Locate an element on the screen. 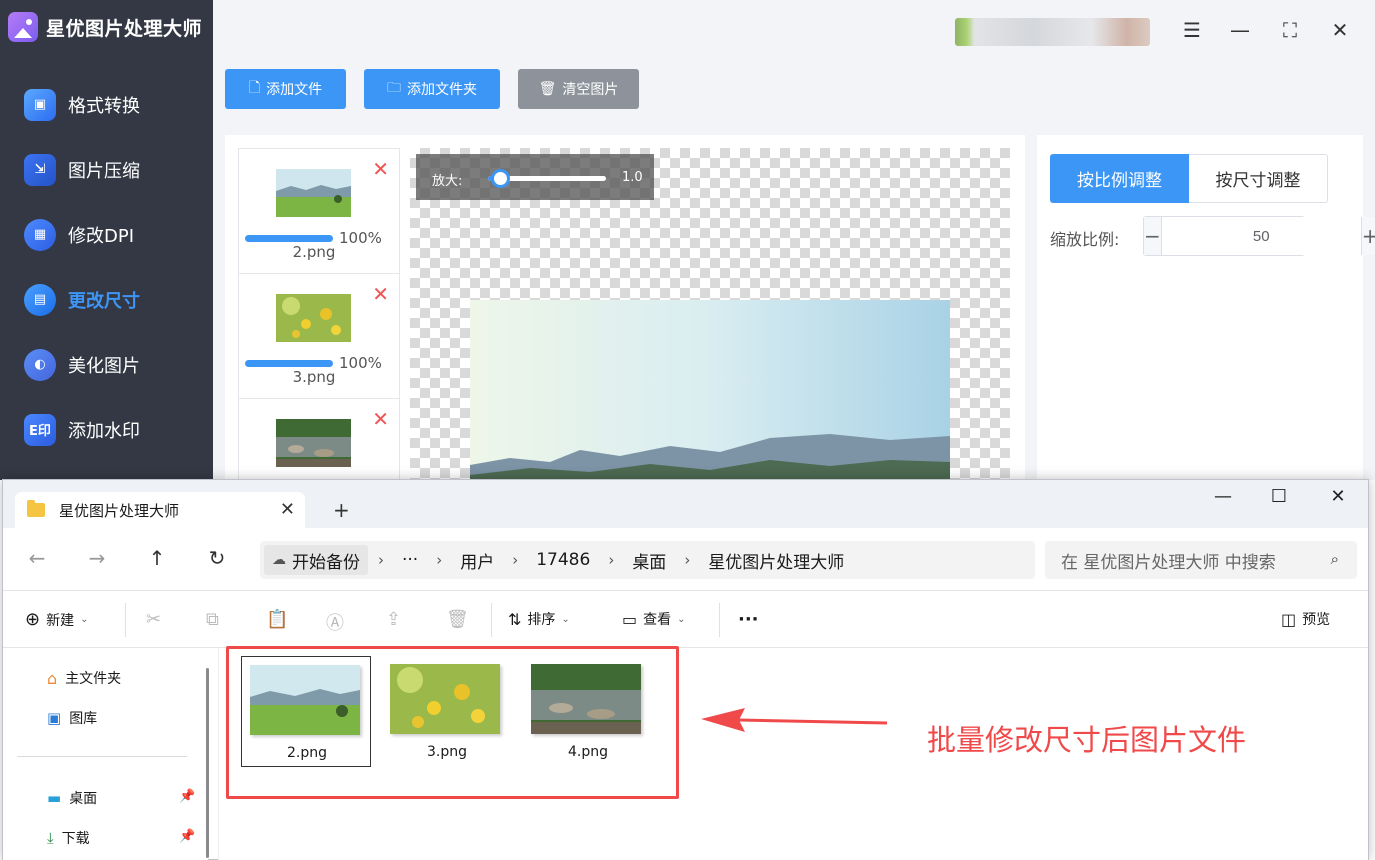 The height and width of the screenshot is (860, 1375). cut-icon: ✂ is located at coordinates (153, 619).